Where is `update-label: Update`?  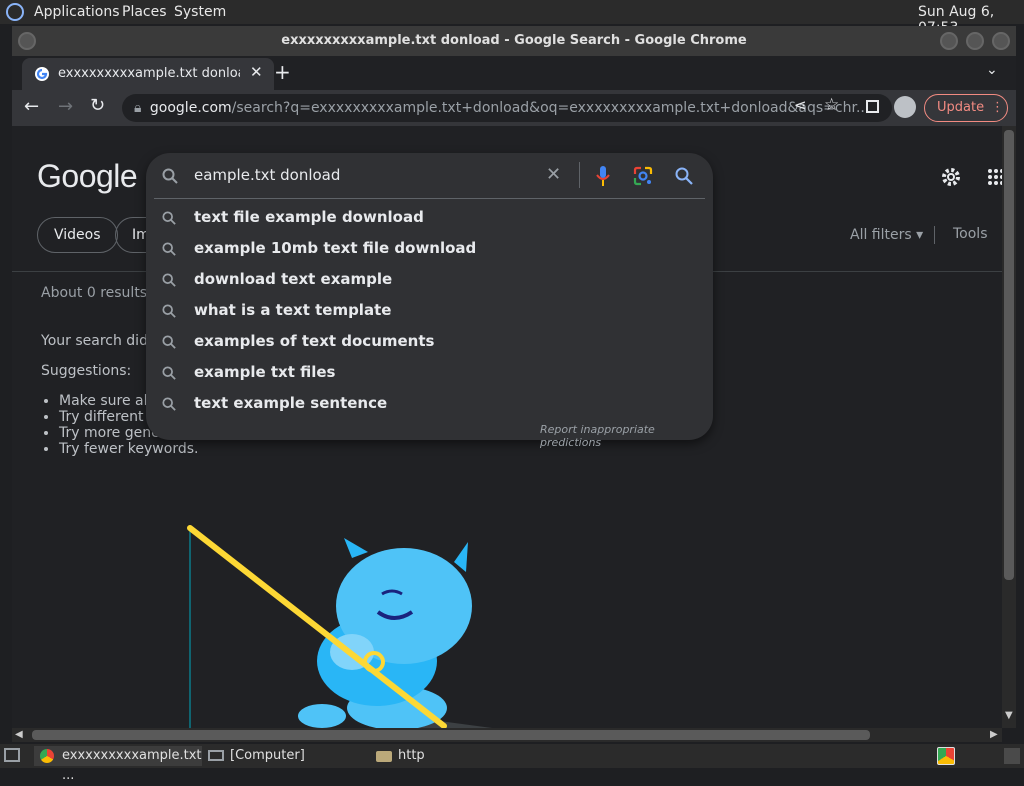
update-label: Update is located at coordinates (961, 107).